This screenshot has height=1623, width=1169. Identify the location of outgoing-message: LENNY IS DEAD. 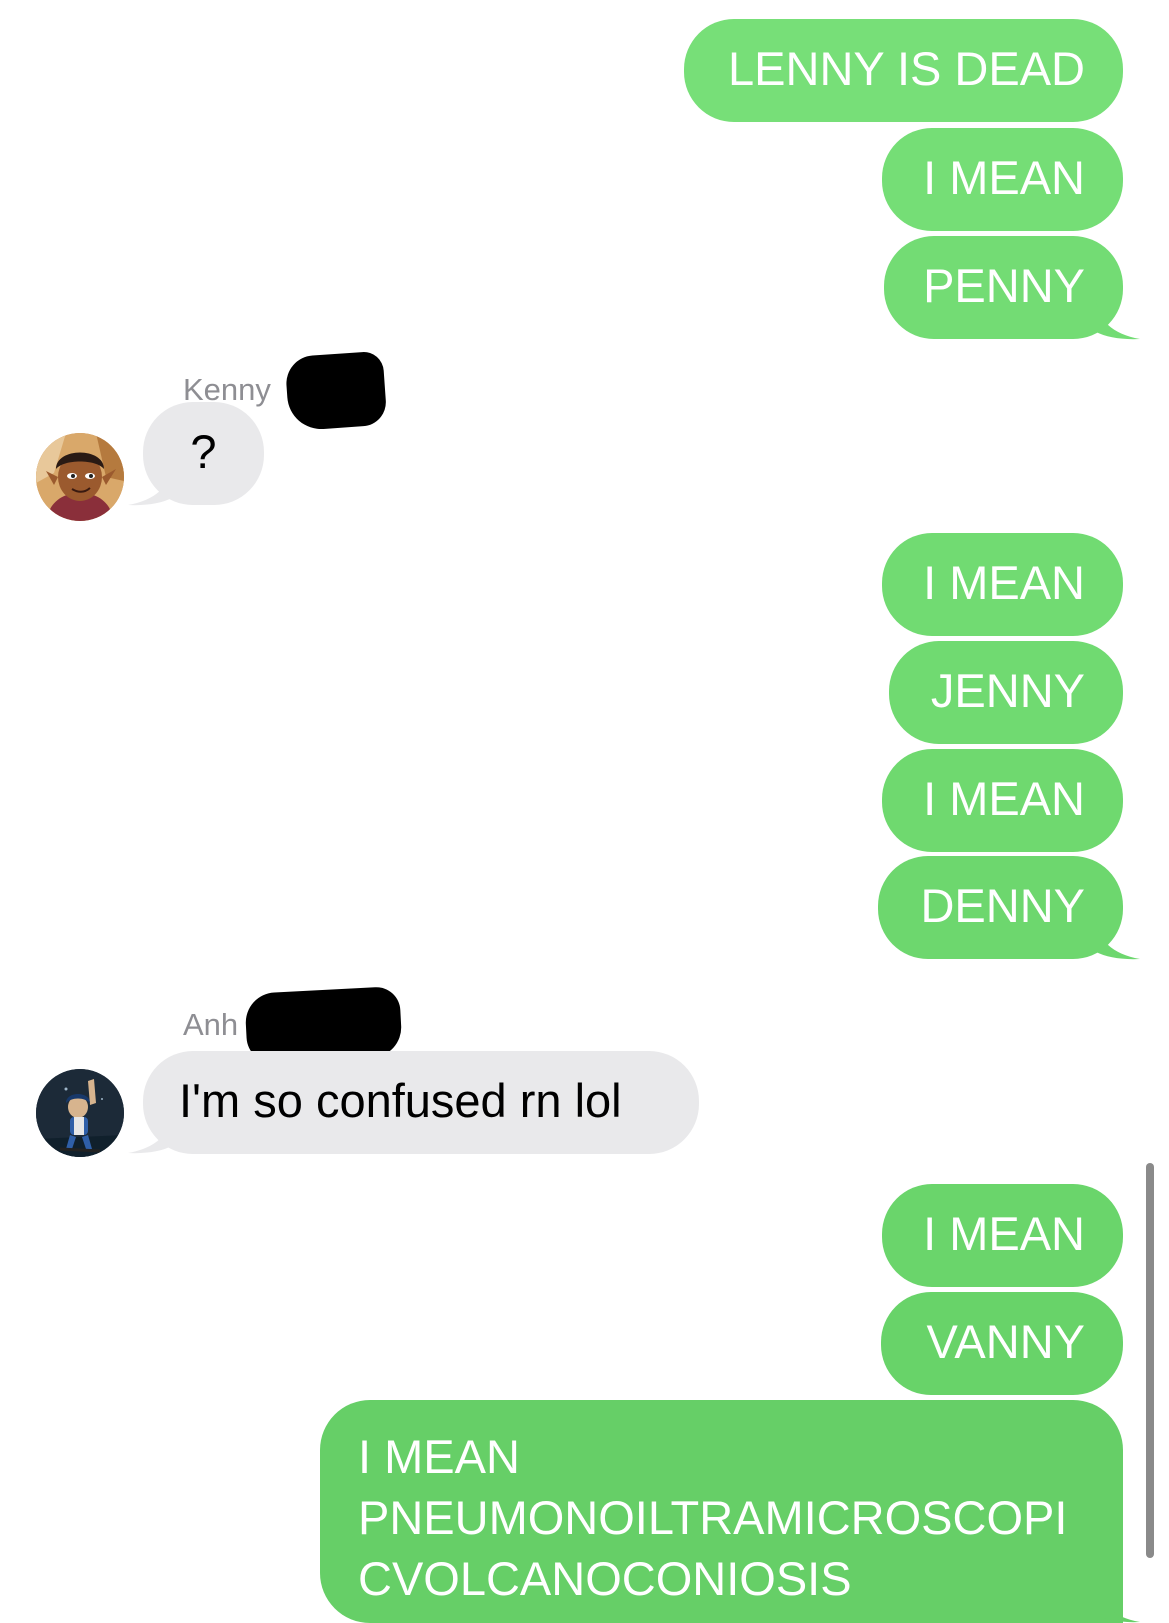
(903, 70).